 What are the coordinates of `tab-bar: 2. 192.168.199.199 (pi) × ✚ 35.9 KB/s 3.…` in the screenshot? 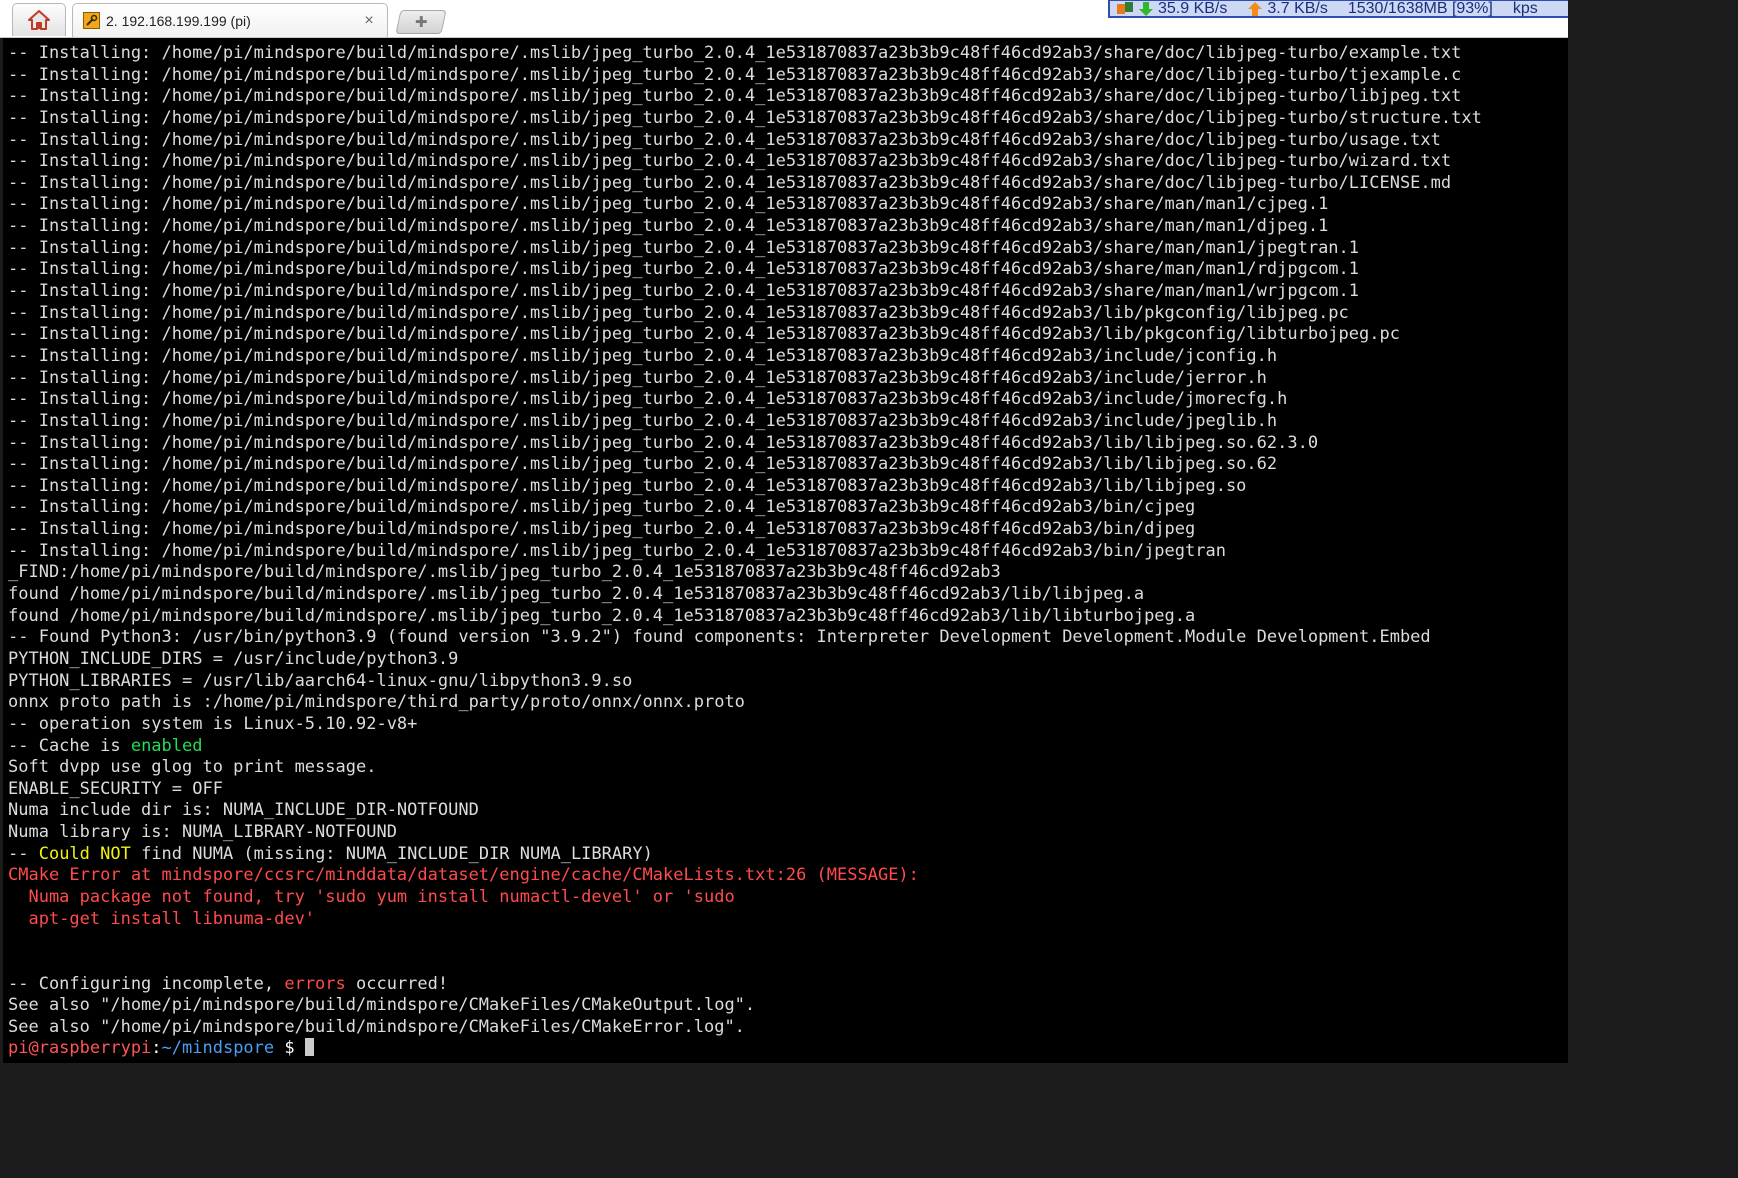 It's located at (784, 19).